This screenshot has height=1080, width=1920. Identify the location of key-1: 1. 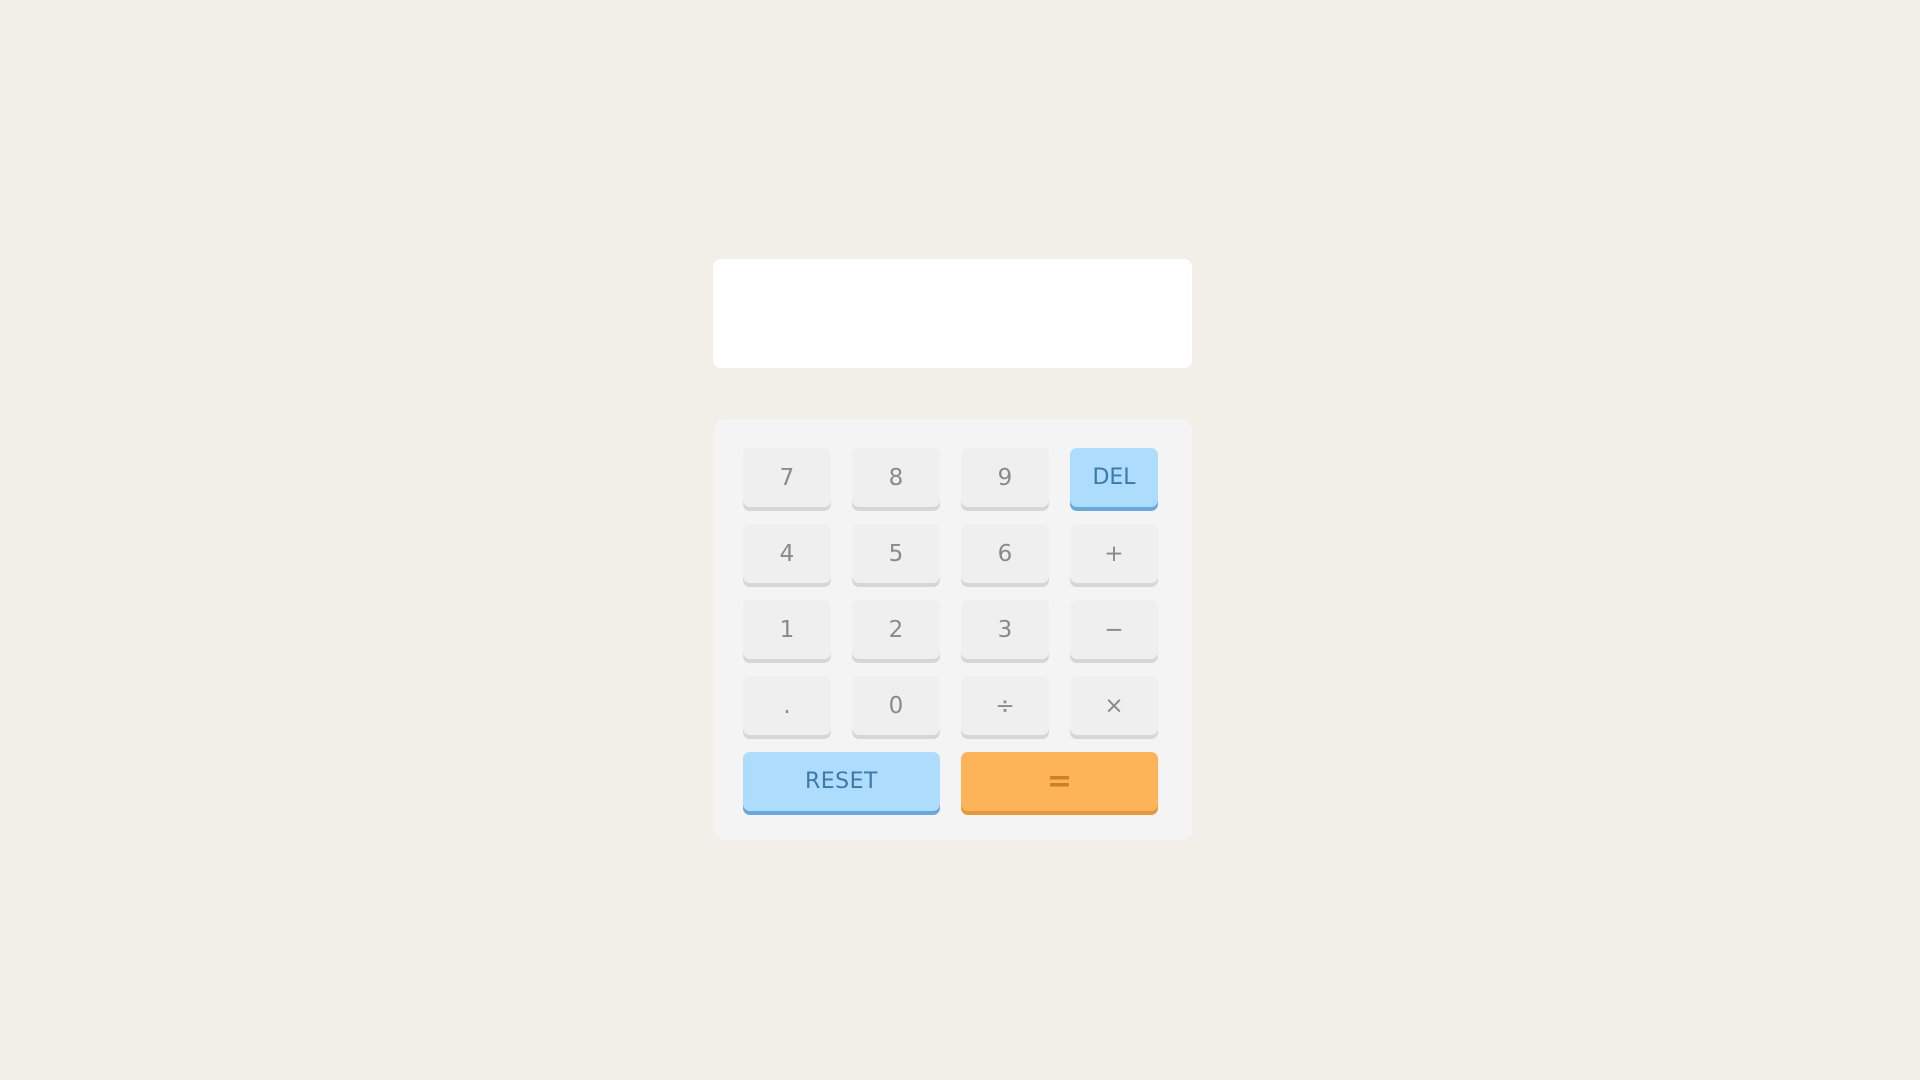
(787, 629).